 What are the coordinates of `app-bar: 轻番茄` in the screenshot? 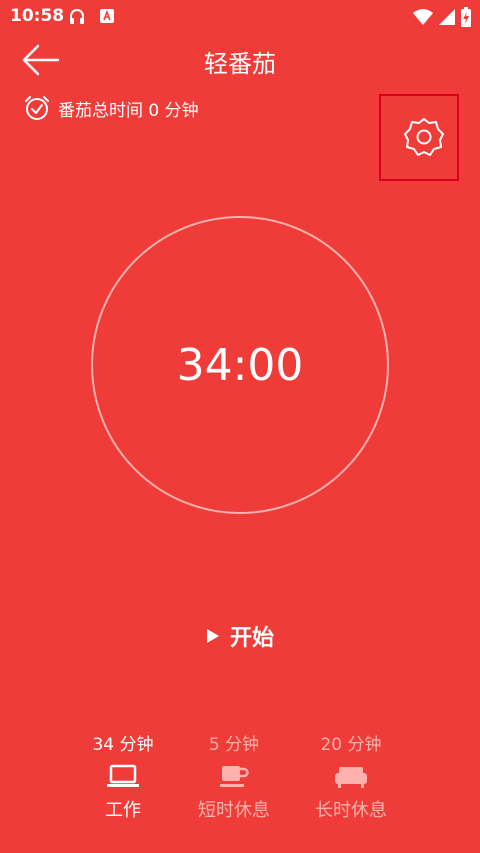 It's located at (240, 61).